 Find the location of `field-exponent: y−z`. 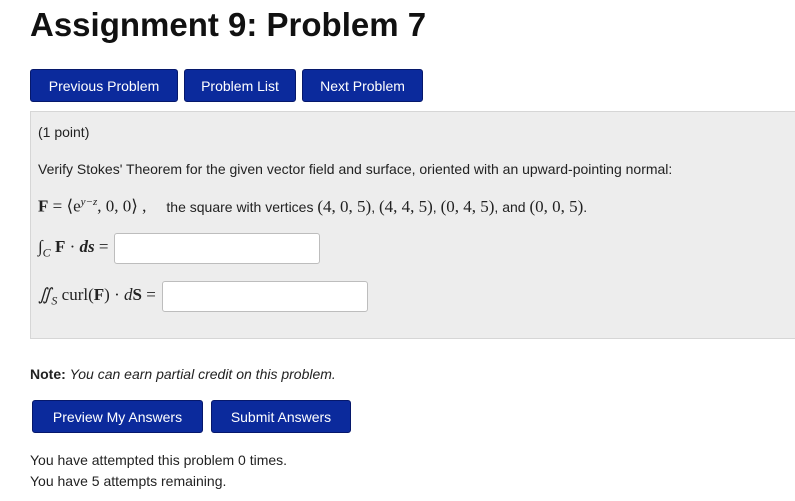

field-exponent: y−z is located at coordinates (89, 202).